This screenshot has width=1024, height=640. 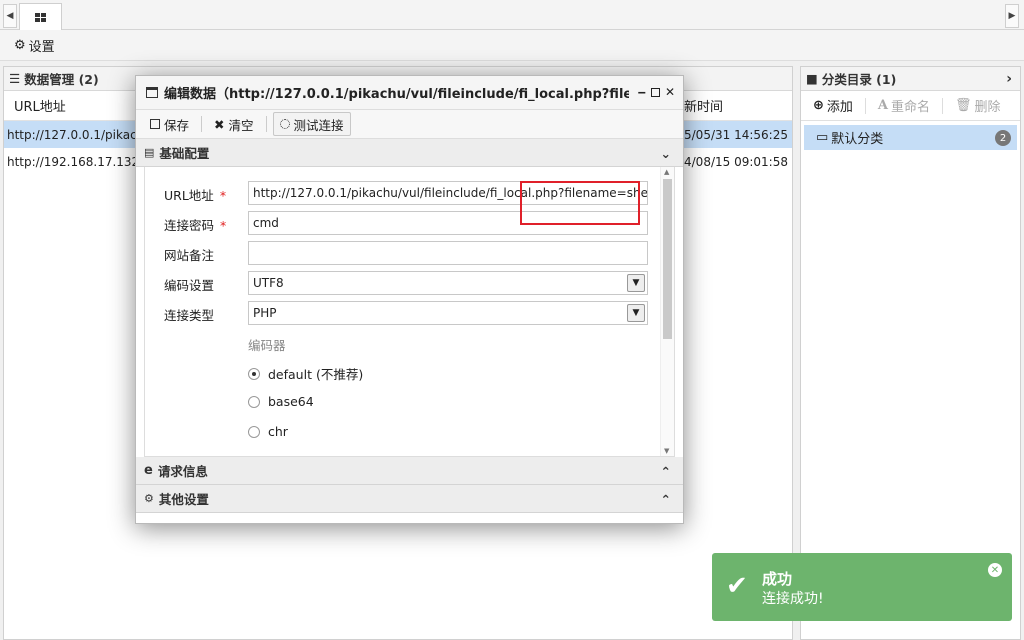 I want to click on encoder-option-label: chr, so click(x=278, y=431).